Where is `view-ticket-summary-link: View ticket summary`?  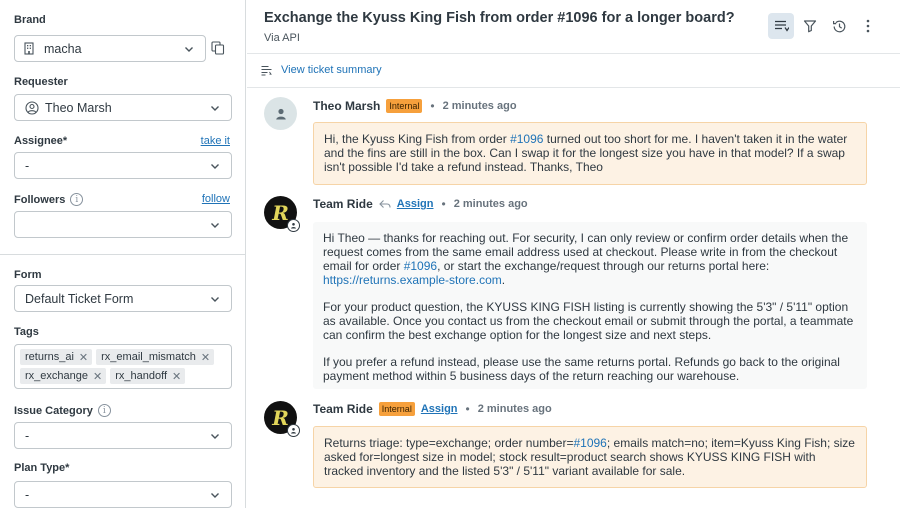 view-ticket-summary-link: View ticket summary is located at coordinates (321, 70).